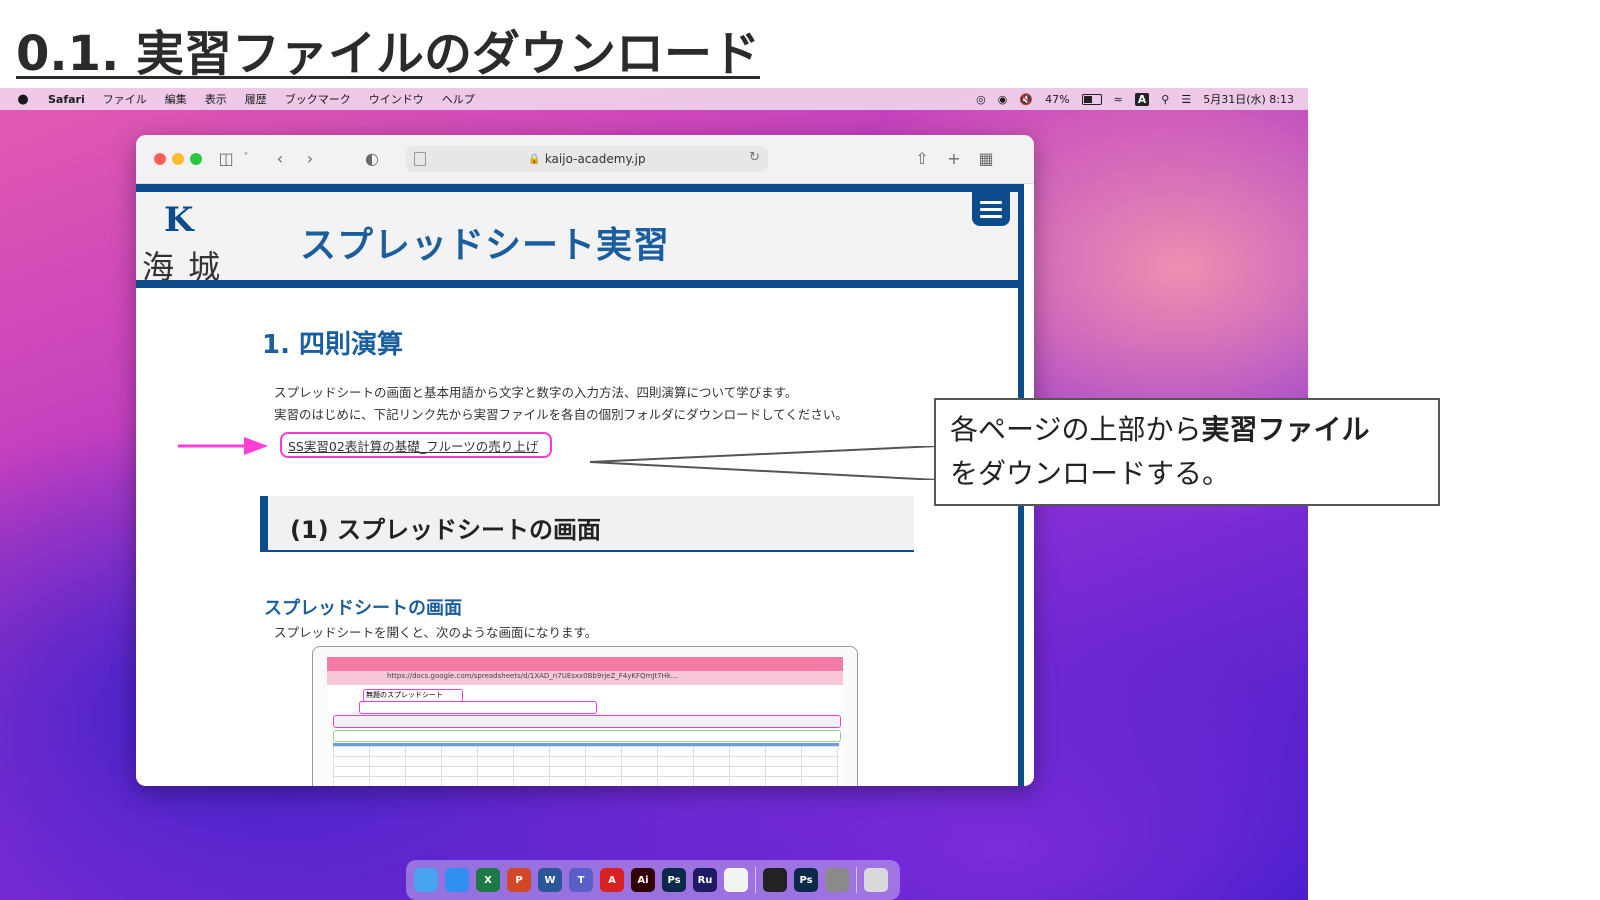 The width and height of the screenshot is (1600, 900). Describe the element at coordinates (991, 209) in the screenshot. I see `hamburger-menu-icon` at that location.